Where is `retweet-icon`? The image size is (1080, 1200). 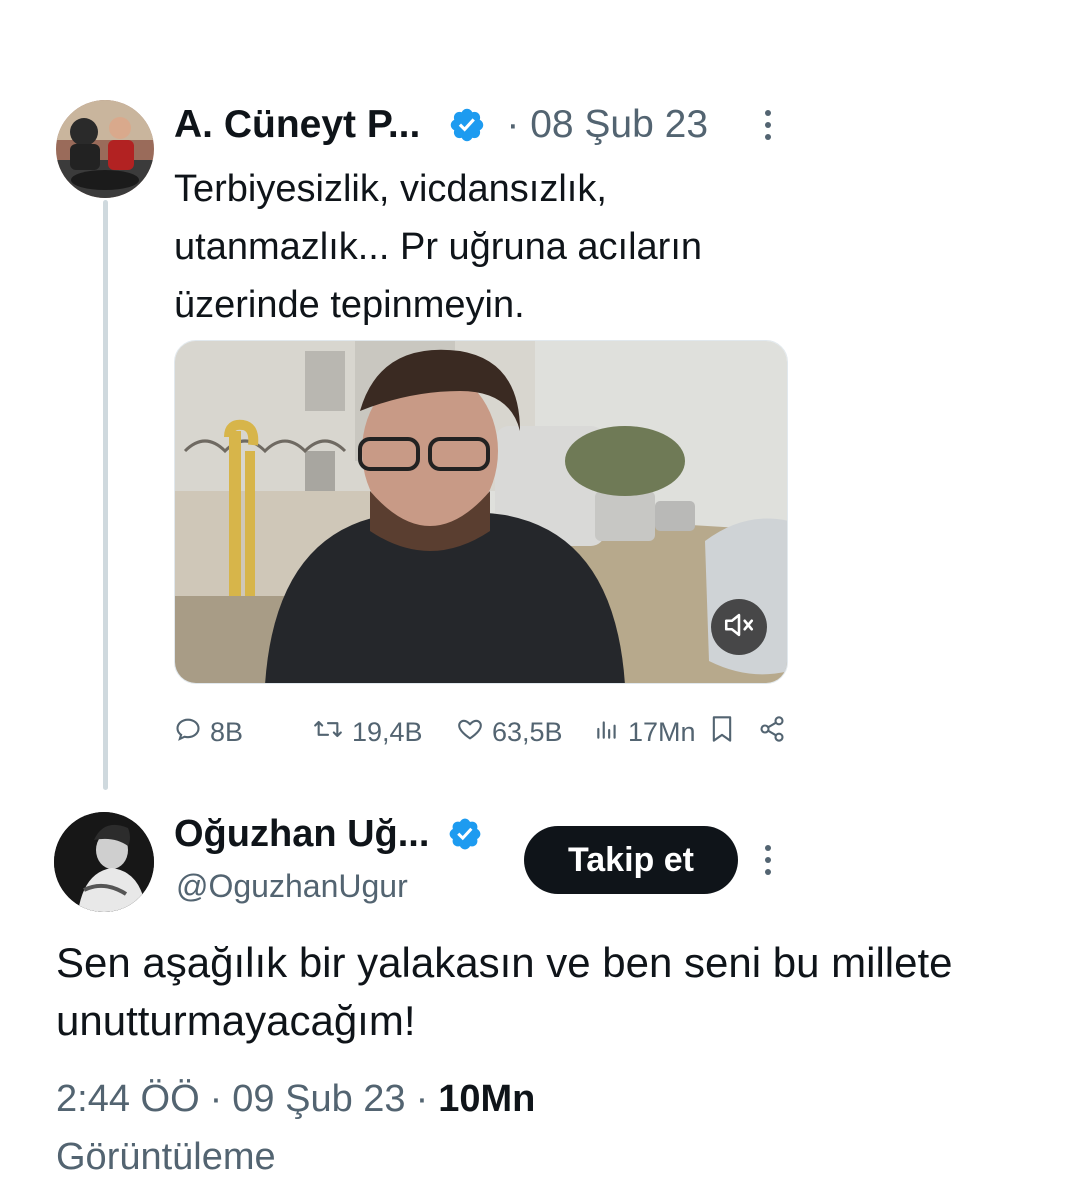
retweet-icon is located at coordinates (332, 732).